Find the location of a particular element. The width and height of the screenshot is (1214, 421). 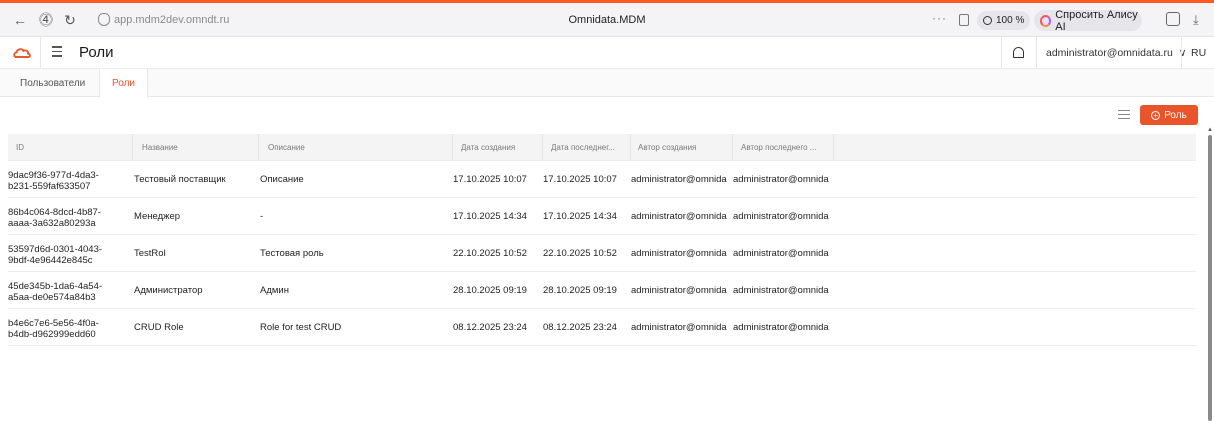

cell-id: 45de345b-1da6-4a54- a5aa-de0e574a84b3 is located at coordinates (68, 292).